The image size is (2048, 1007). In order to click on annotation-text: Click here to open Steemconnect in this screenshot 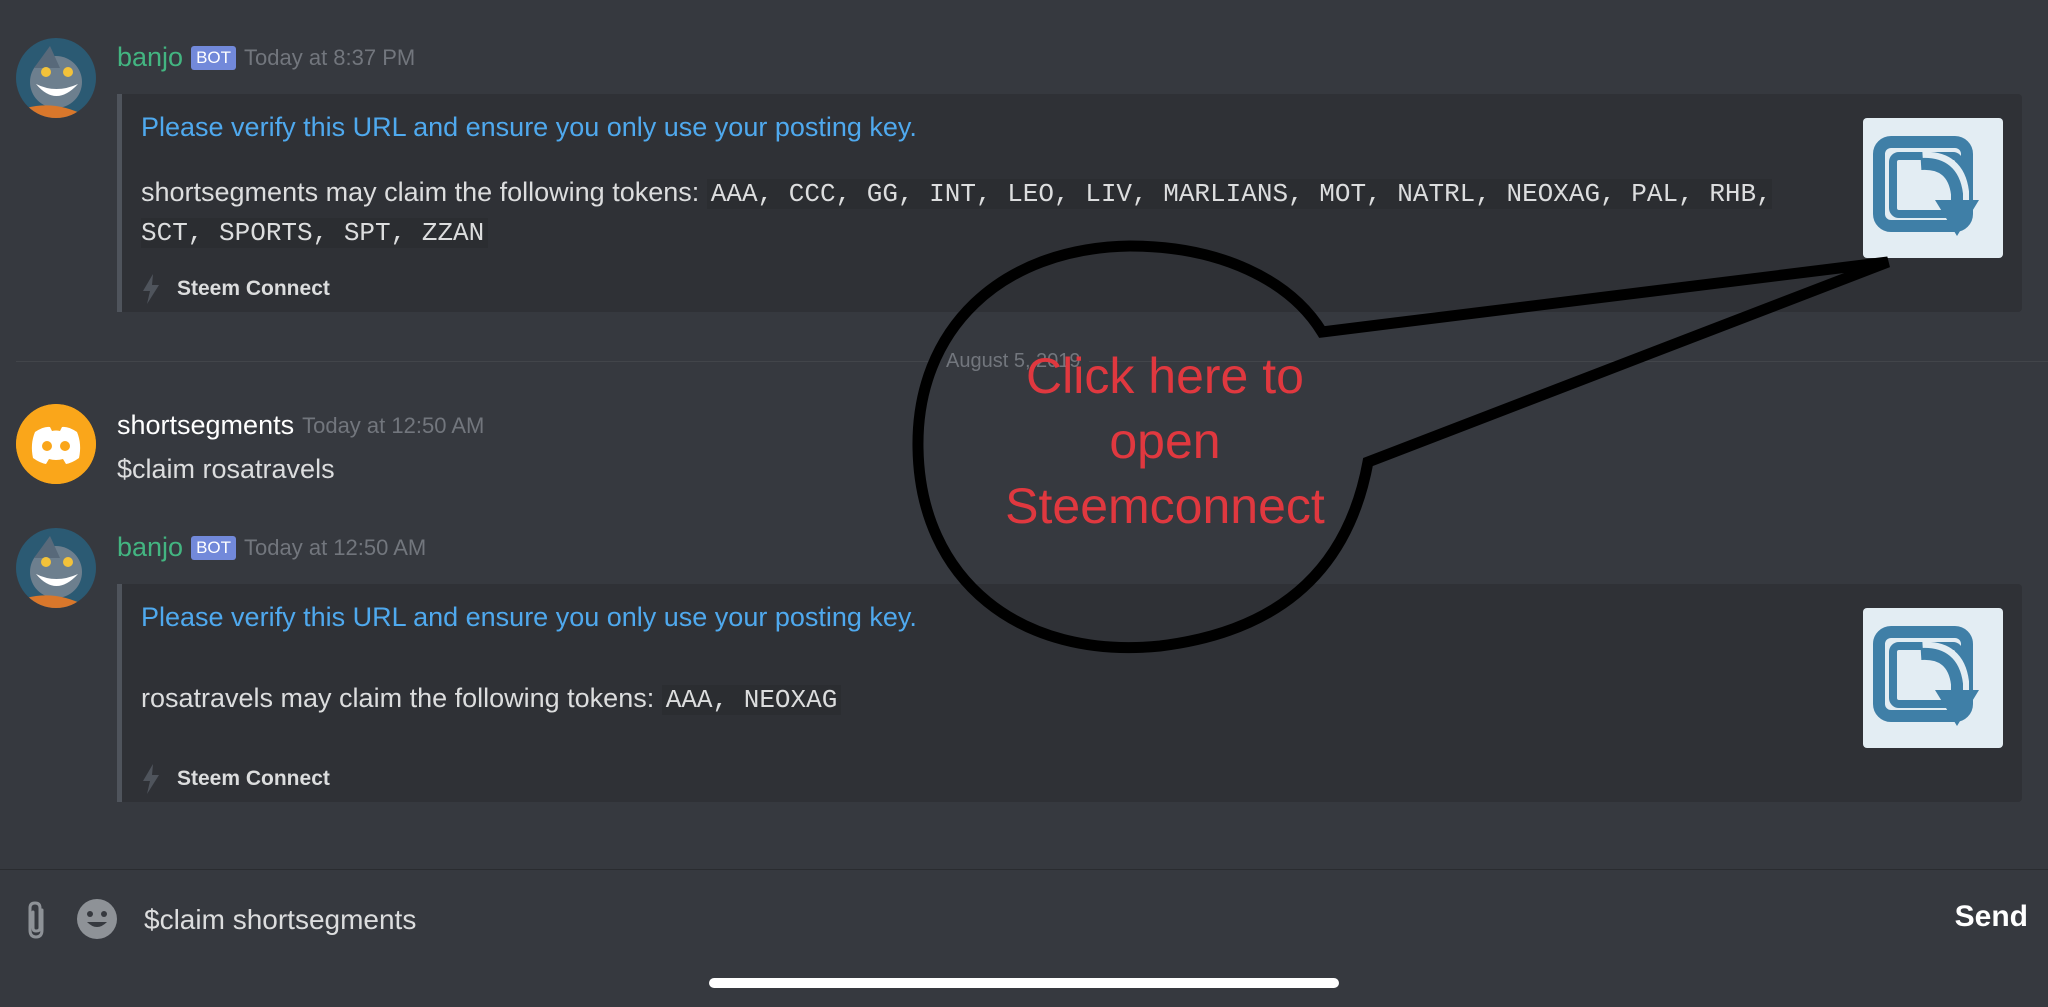, I will do `click(1165, 441)`.